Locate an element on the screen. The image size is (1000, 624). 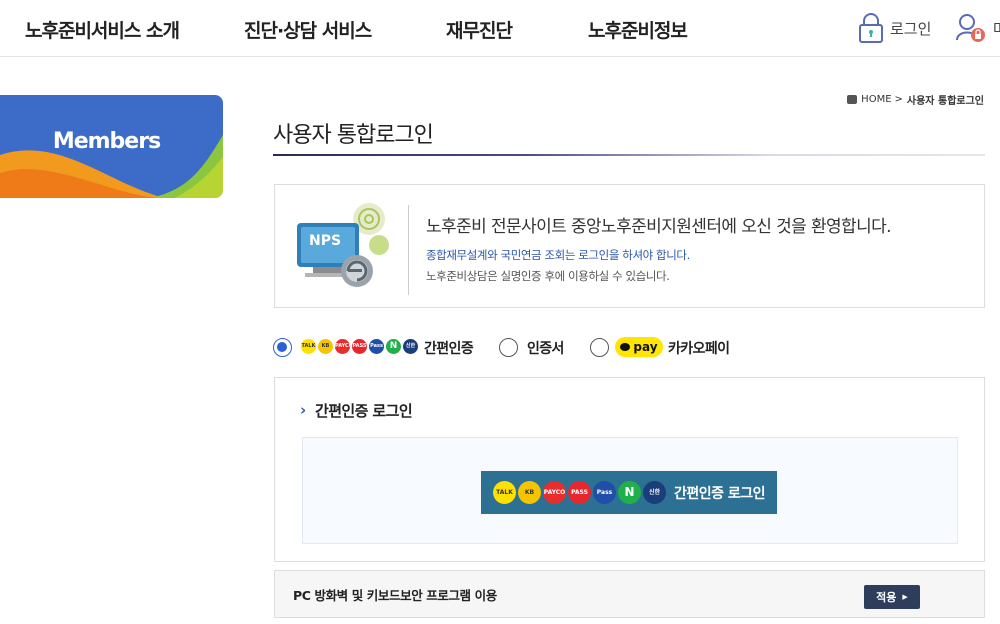
simple-auth-panel: TALK KB PAYCO PASS Pass N 신한 간편인증 로그인 is located at coordinates (630, 490).